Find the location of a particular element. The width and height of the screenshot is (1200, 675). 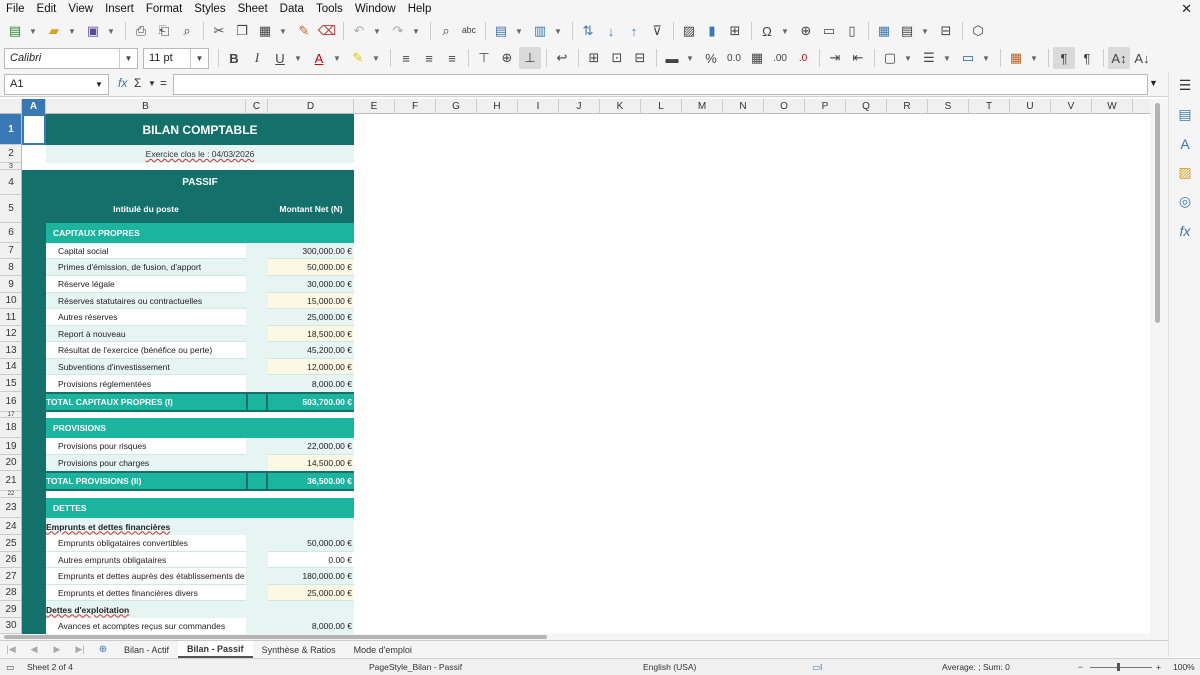

column-header: S is located at coordinates (948, 106).